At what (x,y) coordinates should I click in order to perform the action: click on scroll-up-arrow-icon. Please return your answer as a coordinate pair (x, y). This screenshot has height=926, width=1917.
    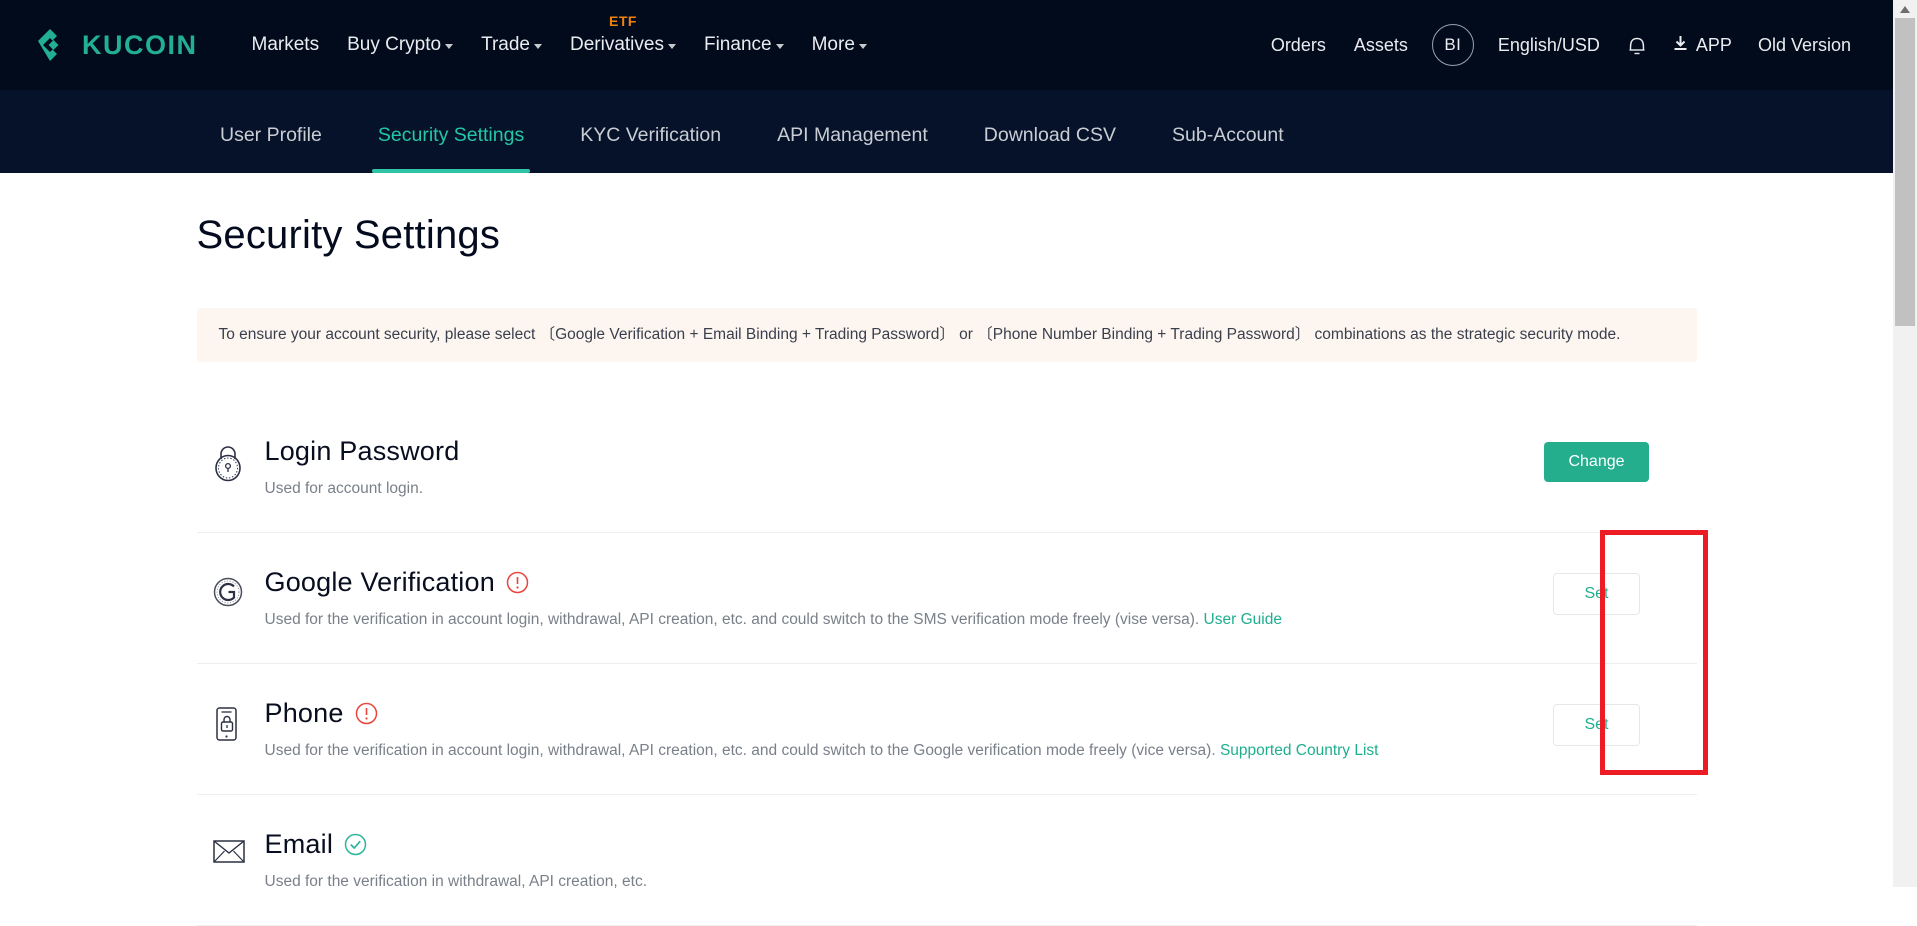
    Looking at the image, I should click on (1905, 9).